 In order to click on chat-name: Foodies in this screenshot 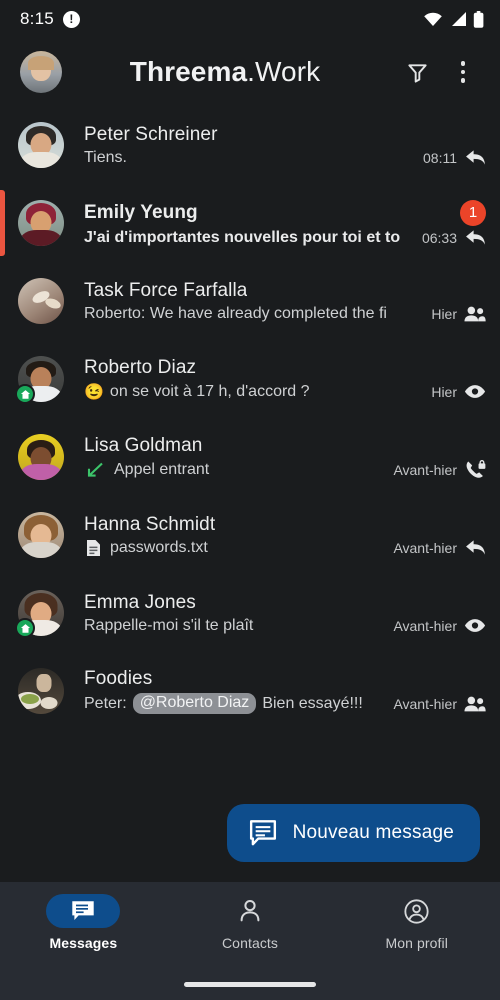, I will do `click(118, 678)`.